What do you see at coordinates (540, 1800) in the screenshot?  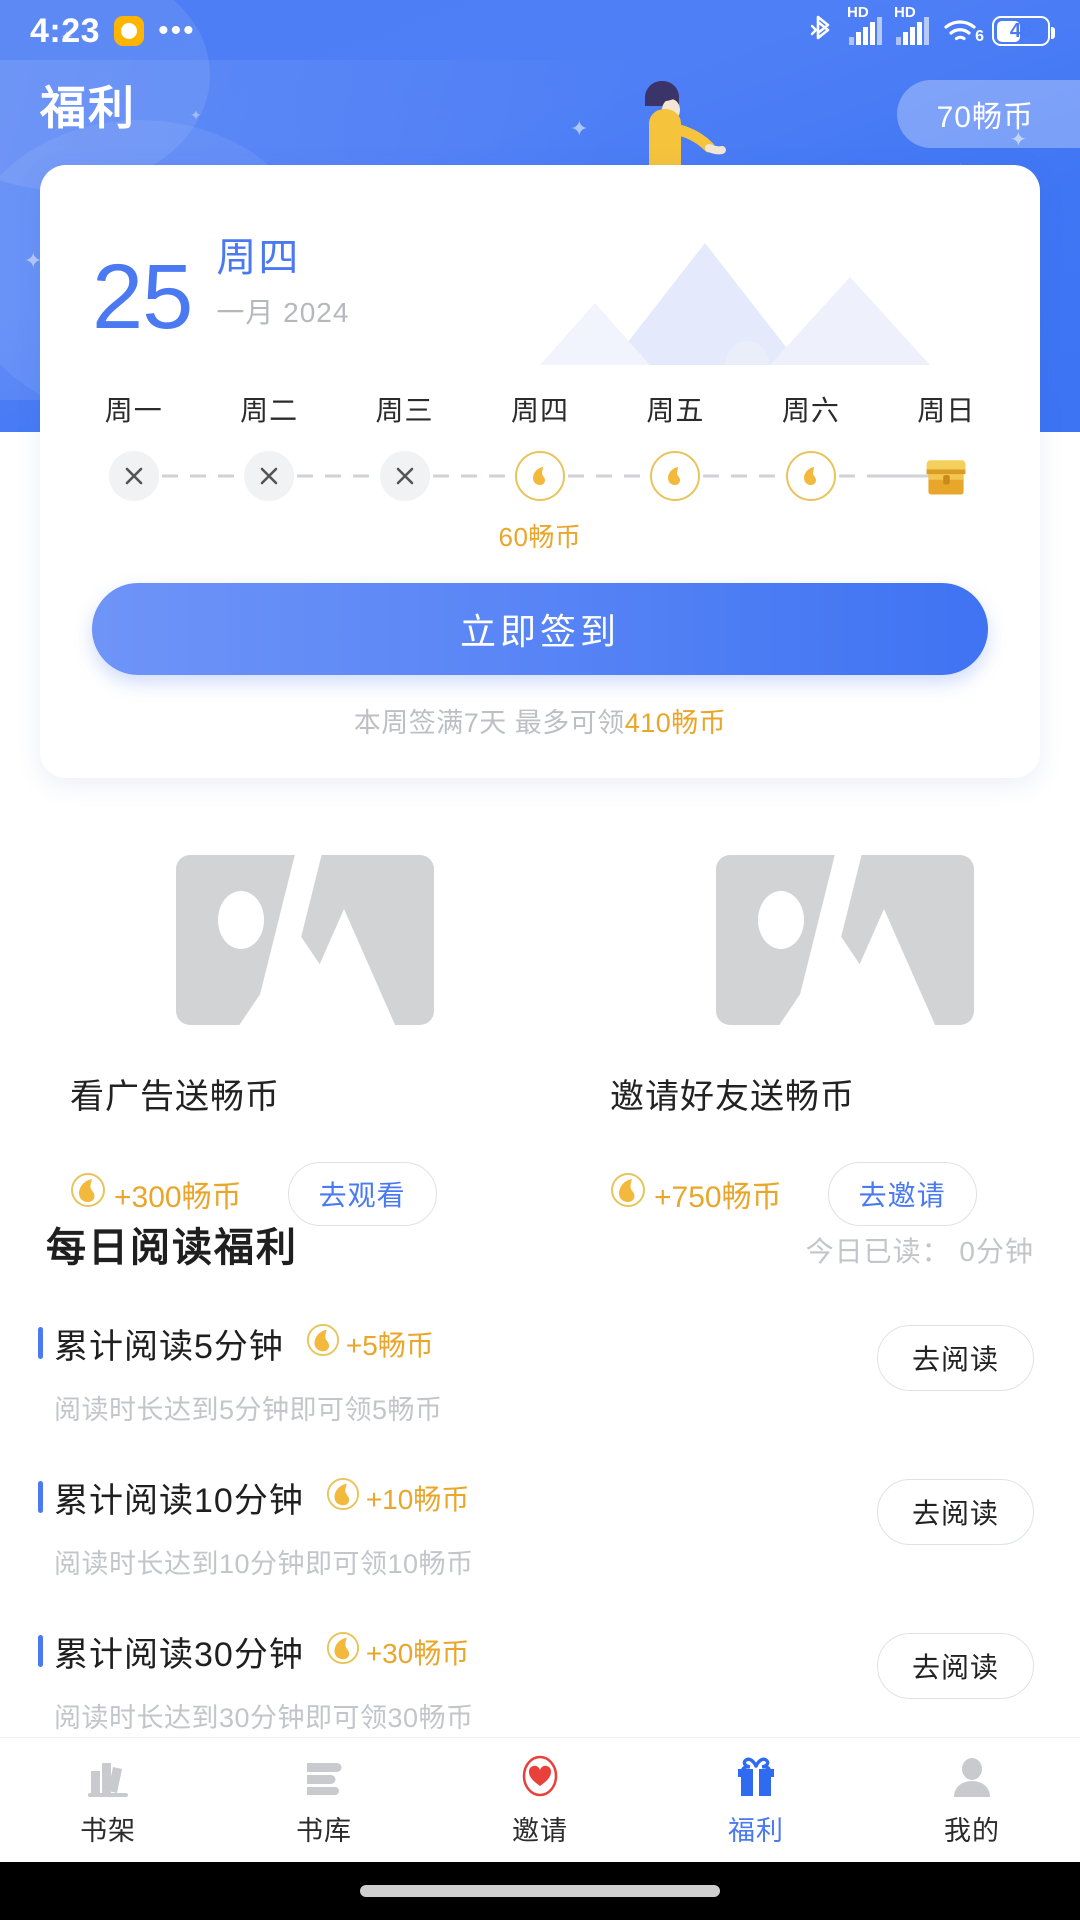 I see `nav-item-invite: 邀请` at bounding box center [540, 1800].